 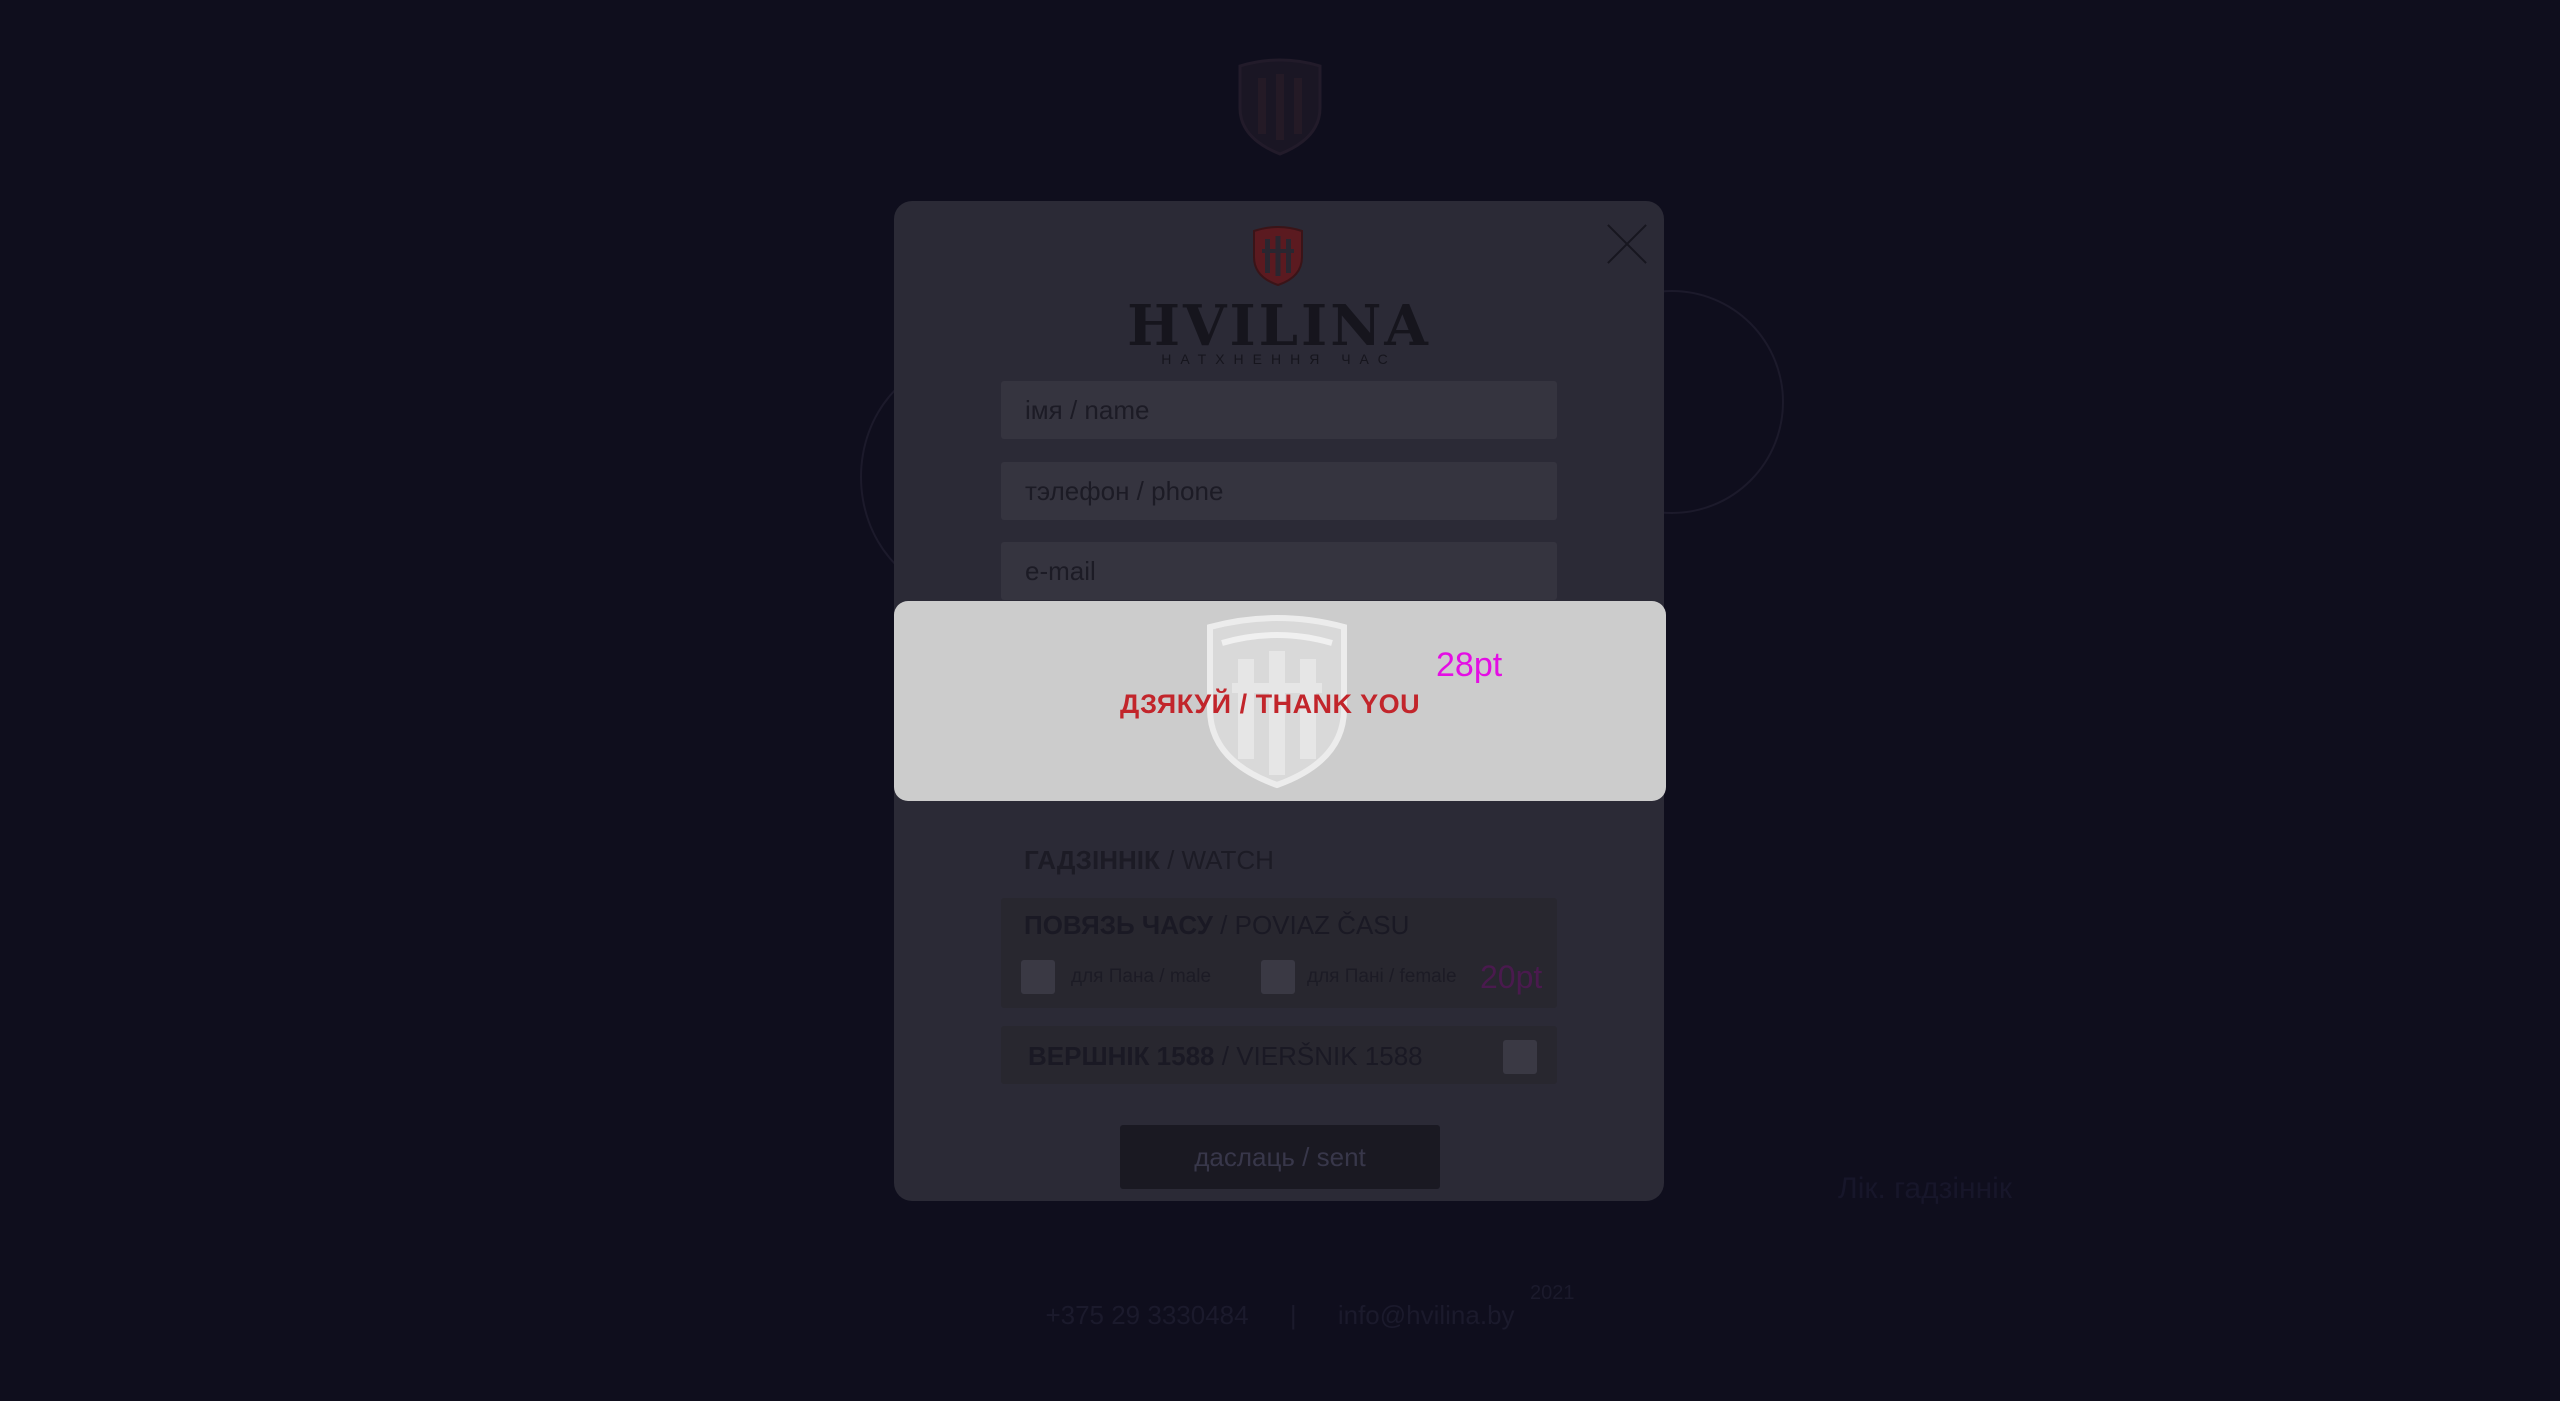 What do you see at coordinates (1092, 860) in the screenshot?
I see `watch-section-label-bold: ГАДЗІННІК` at bounding box center [1092, 860].